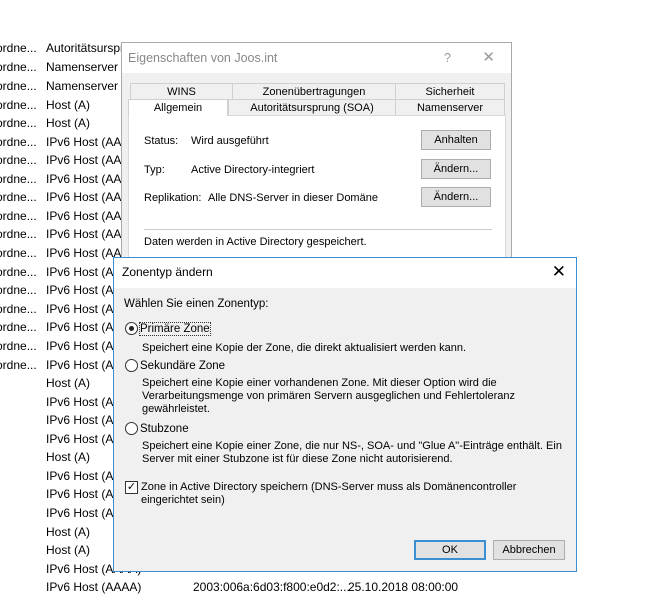 This screenshot has height=600, width=649. I want to click on radio-stub-zone: Stubzone, so click(157, 428).